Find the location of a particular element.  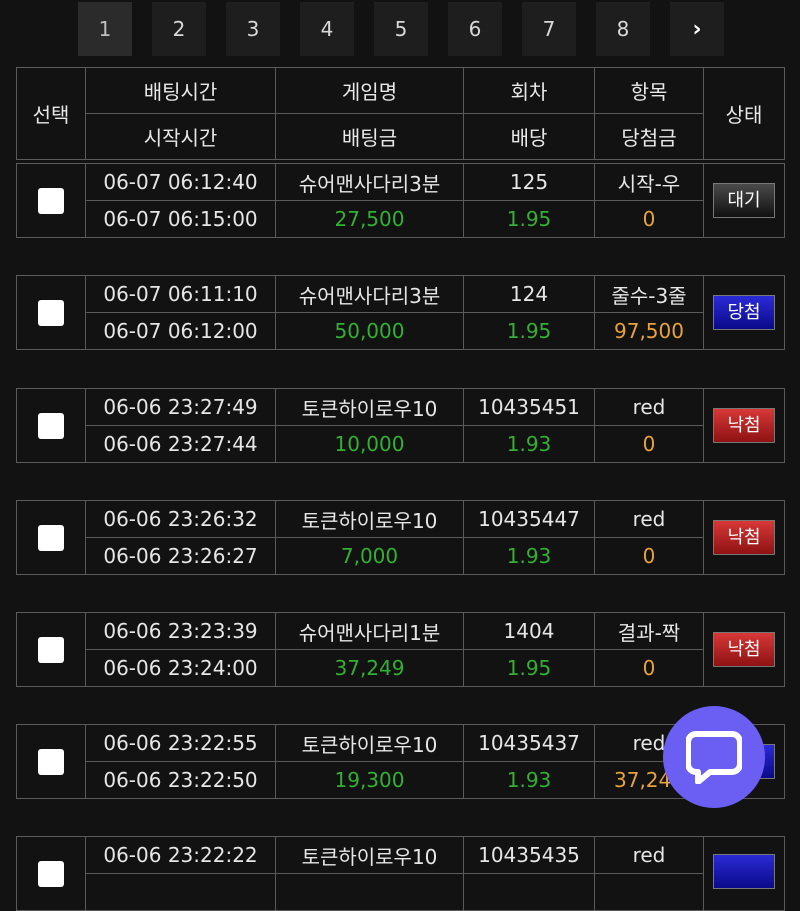

odds is located at coordinates (529, 892).